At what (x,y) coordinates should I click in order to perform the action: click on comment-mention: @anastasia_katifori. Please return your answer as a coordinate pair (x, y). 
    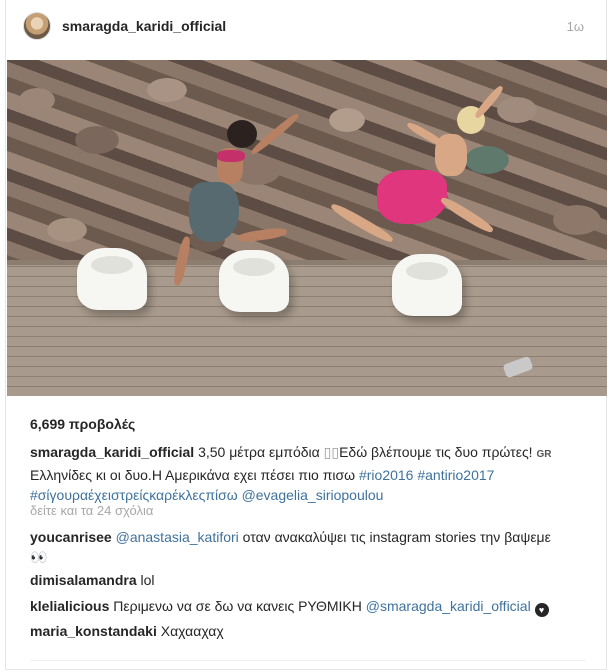
    Looking at the image, I should click on (177, 537).